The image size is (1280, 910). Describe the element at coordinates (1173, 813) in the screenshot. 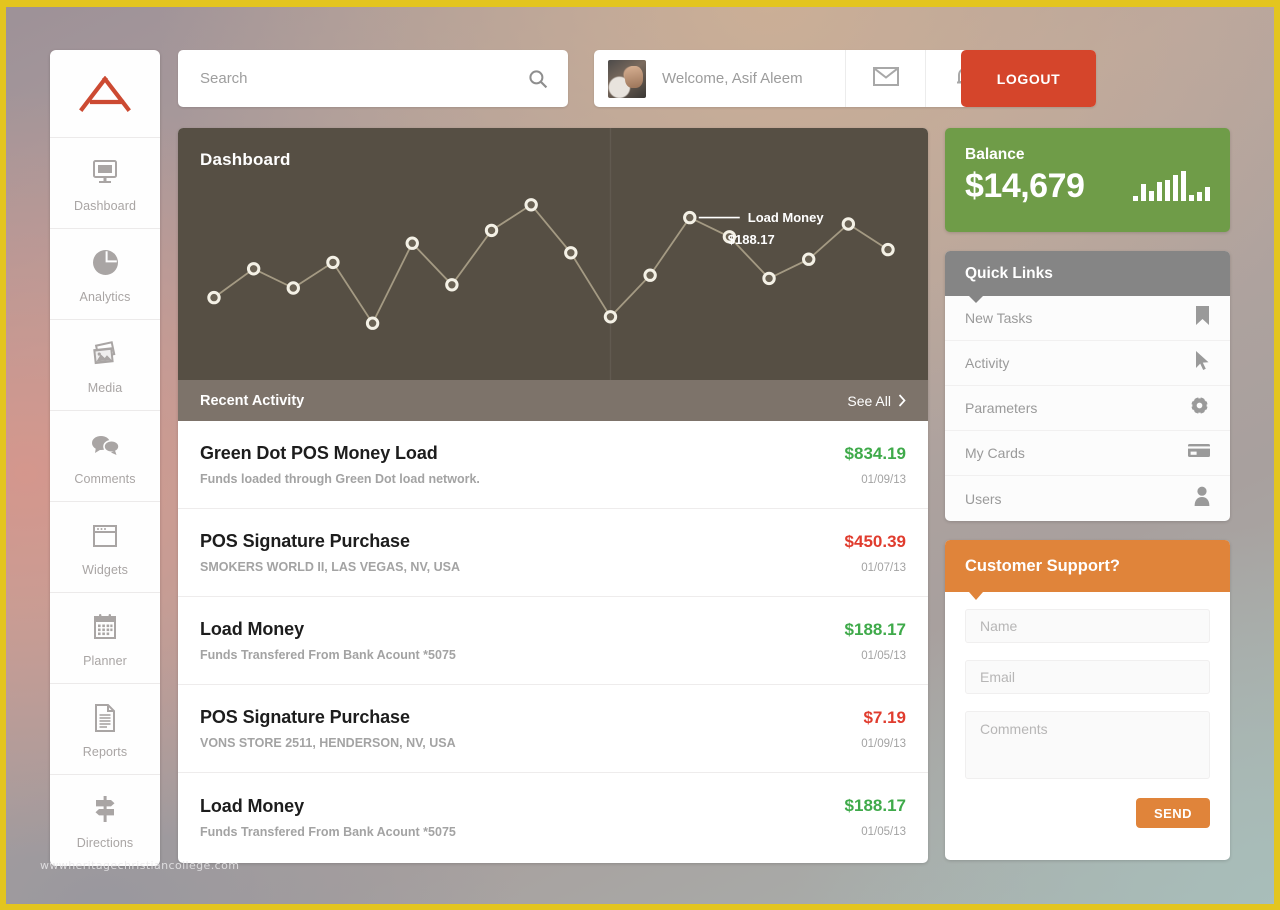

I see `send-button: SEND` at that location.